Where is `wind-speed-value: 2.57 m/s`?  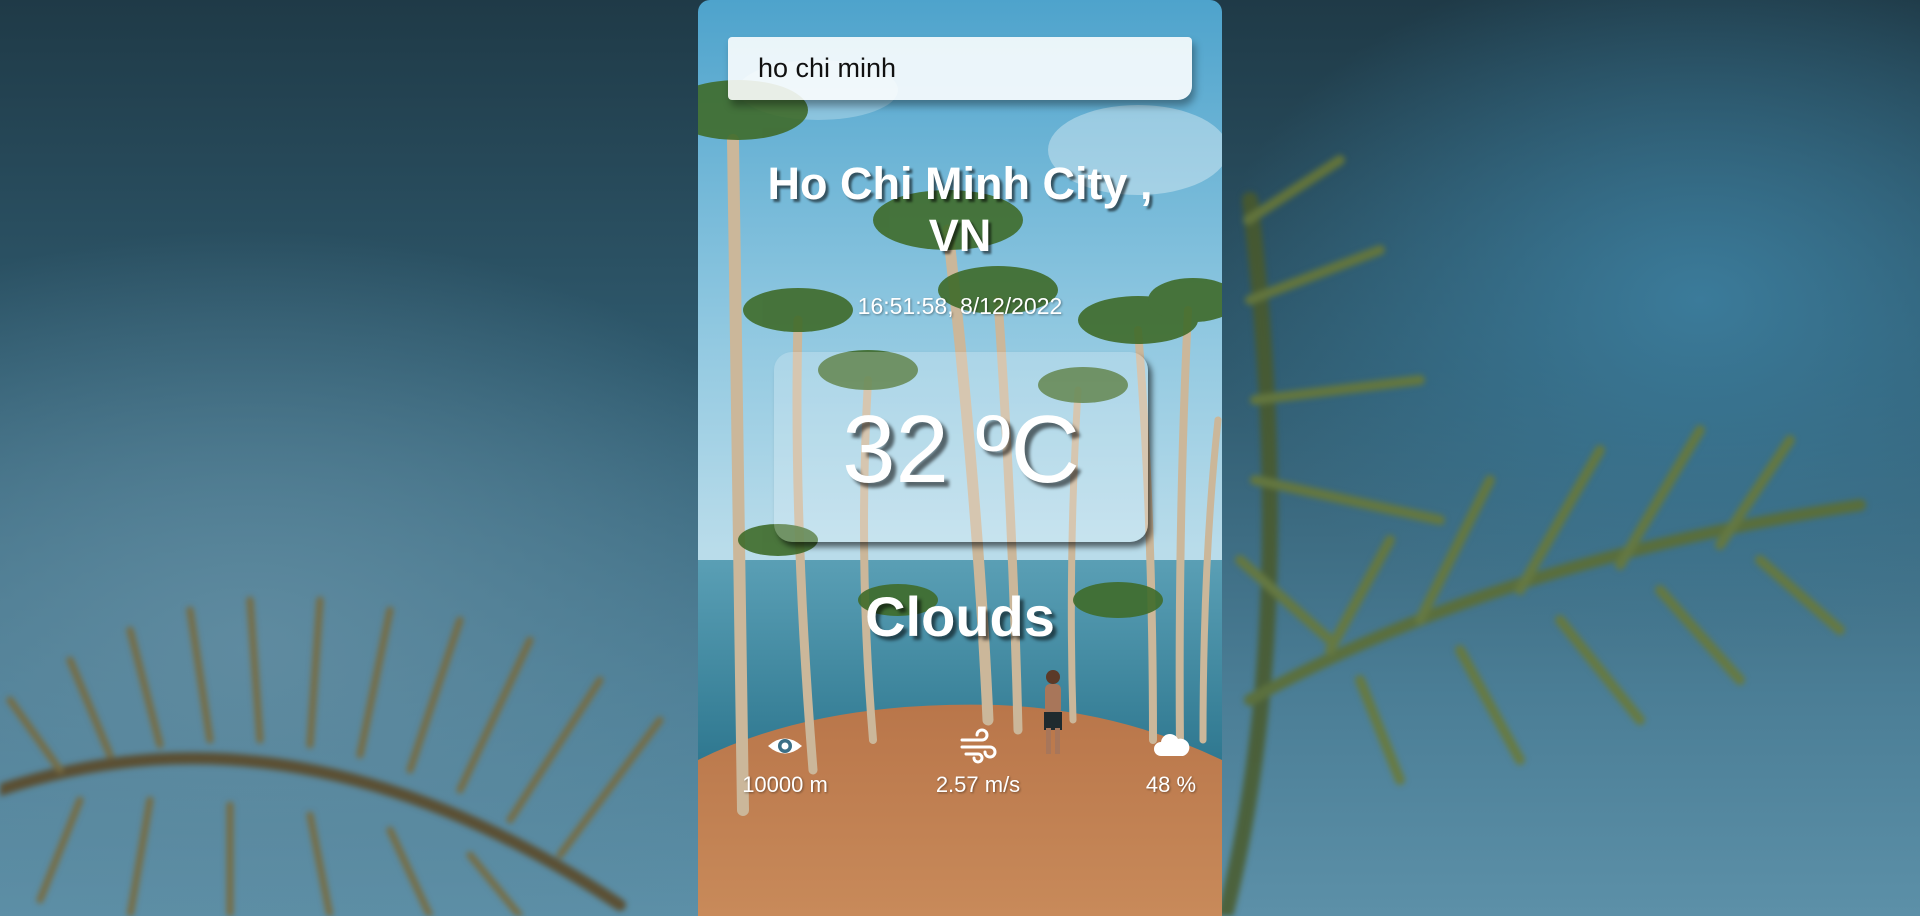 wind-speed-value: 2.57 m/s is located at coordinates (978, 784).